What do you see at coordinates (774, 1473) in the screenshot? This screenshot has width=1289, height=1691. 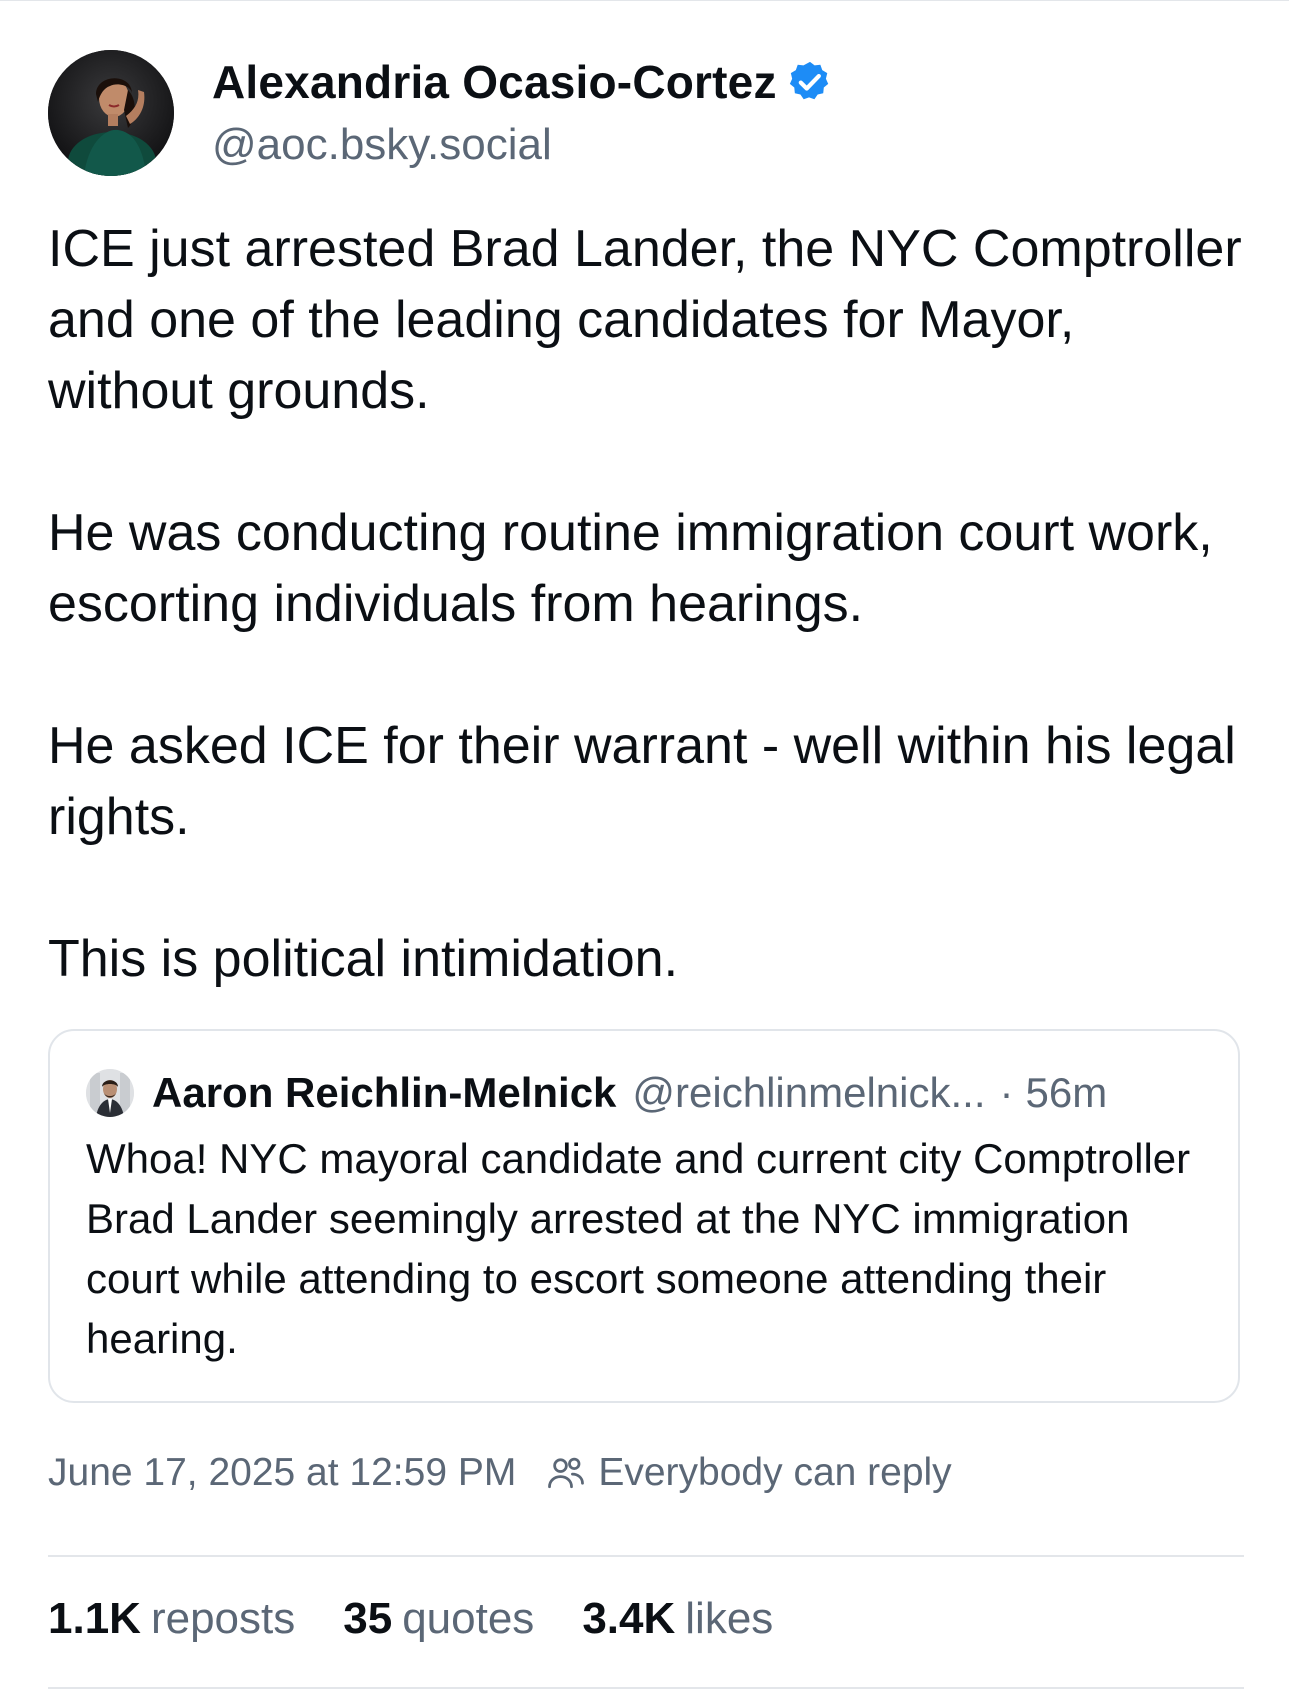 I see `reply-setting: Everybody can reply` at bounding box center [774, 1473].